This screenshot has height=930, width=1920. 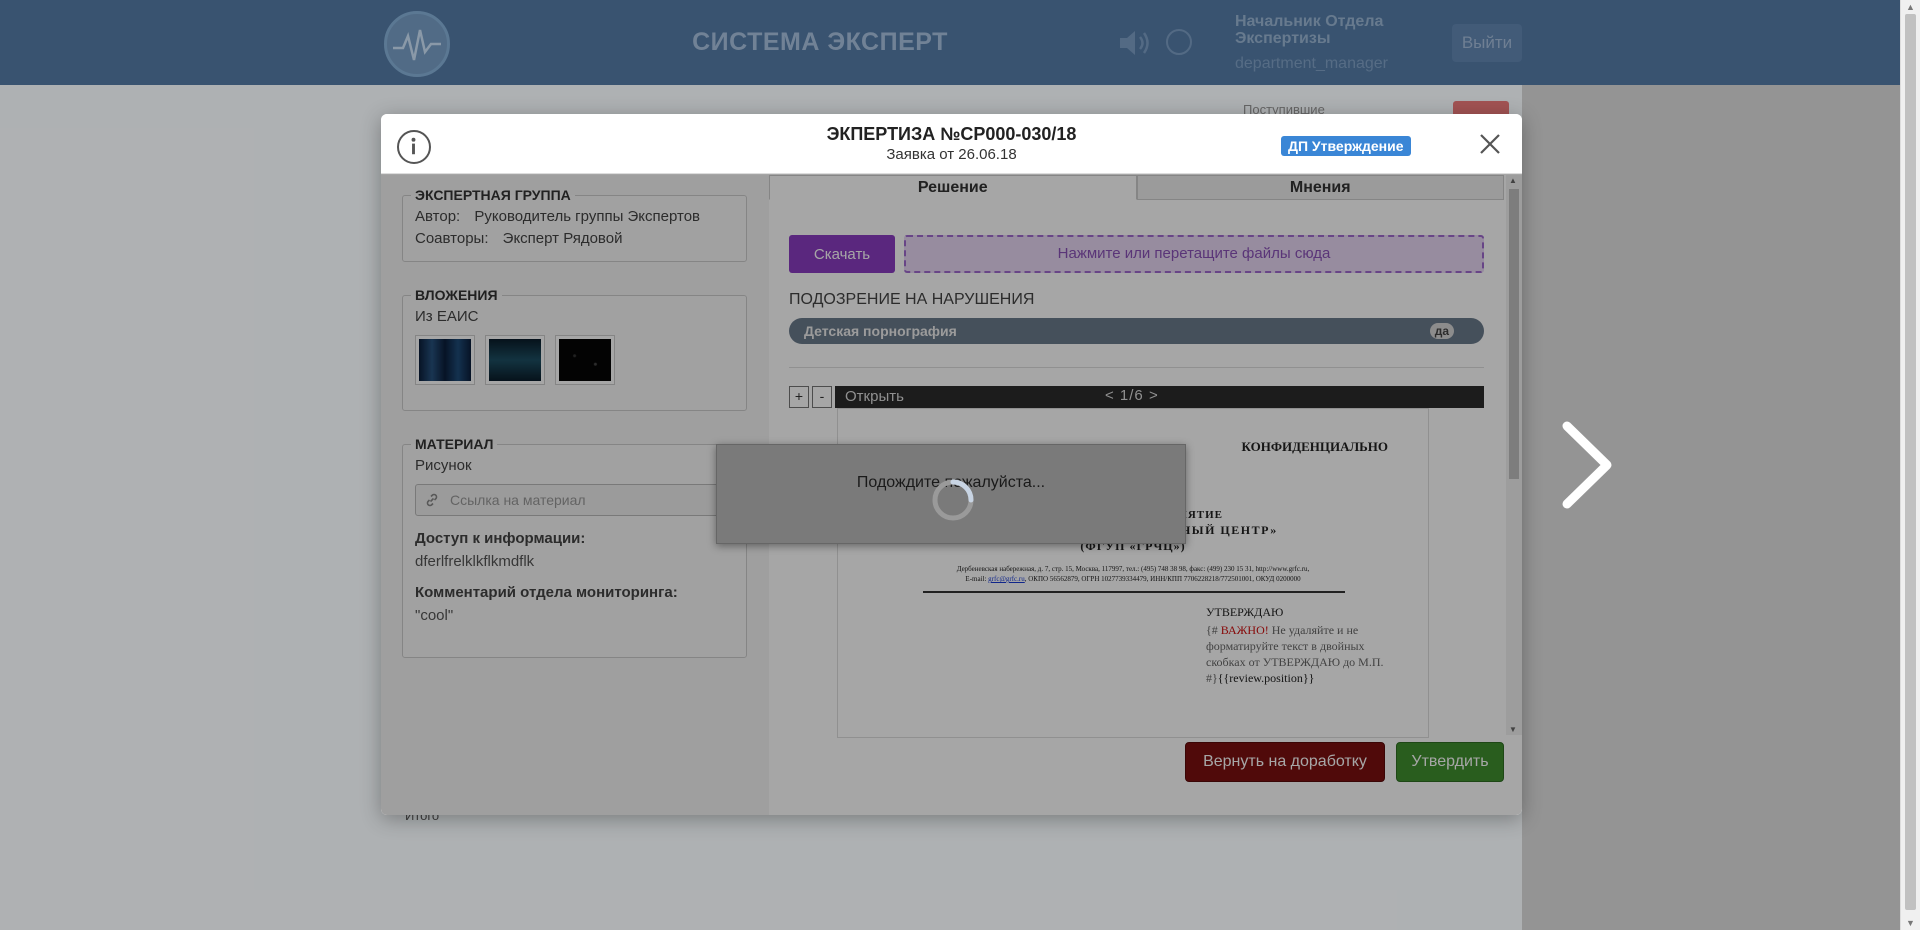 I want to click on status-badge: ДП Утверждение, so click(x=1346, y=146).